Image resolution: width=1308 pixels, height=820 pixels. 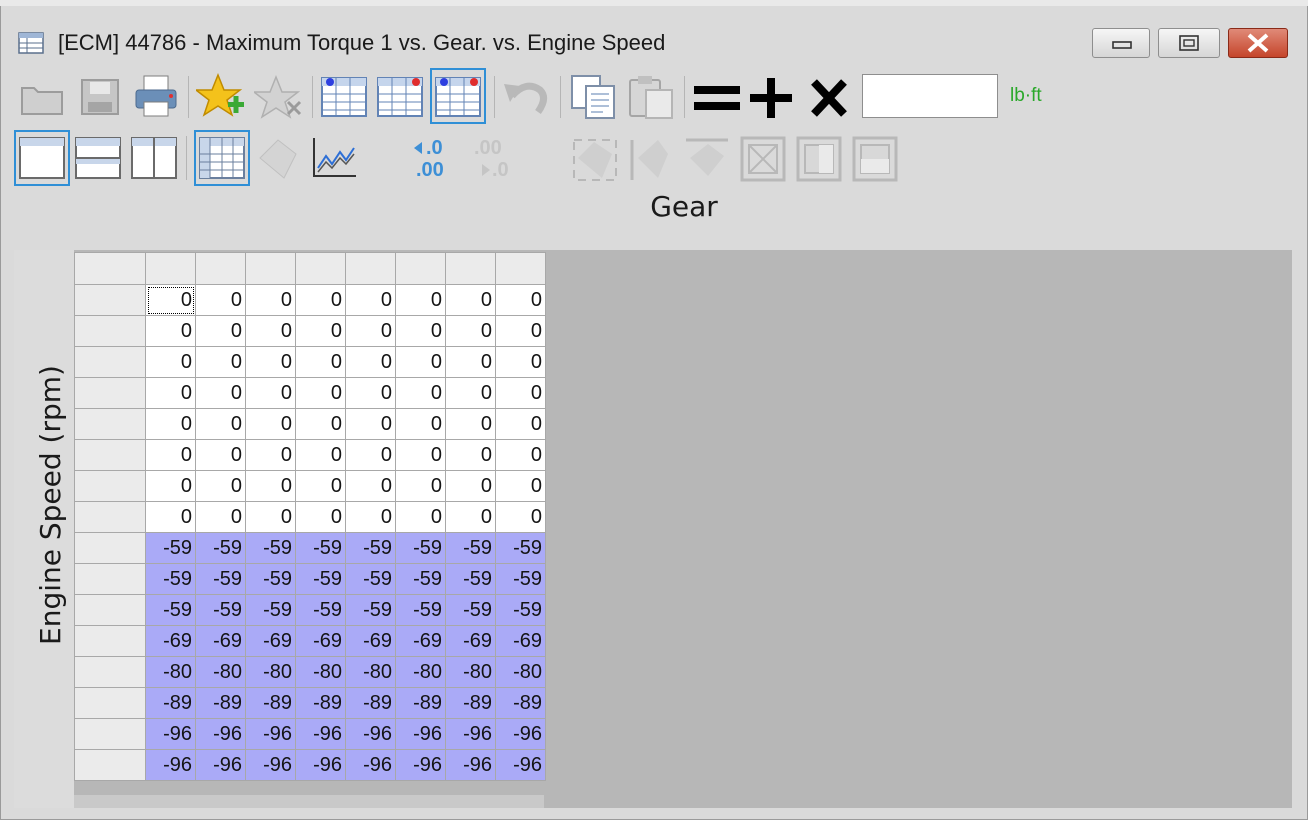 What do you see at coordinates (344, 98) in the screenshot?
I see `compare-table-blue-icon` at bounding box center [344, 98].